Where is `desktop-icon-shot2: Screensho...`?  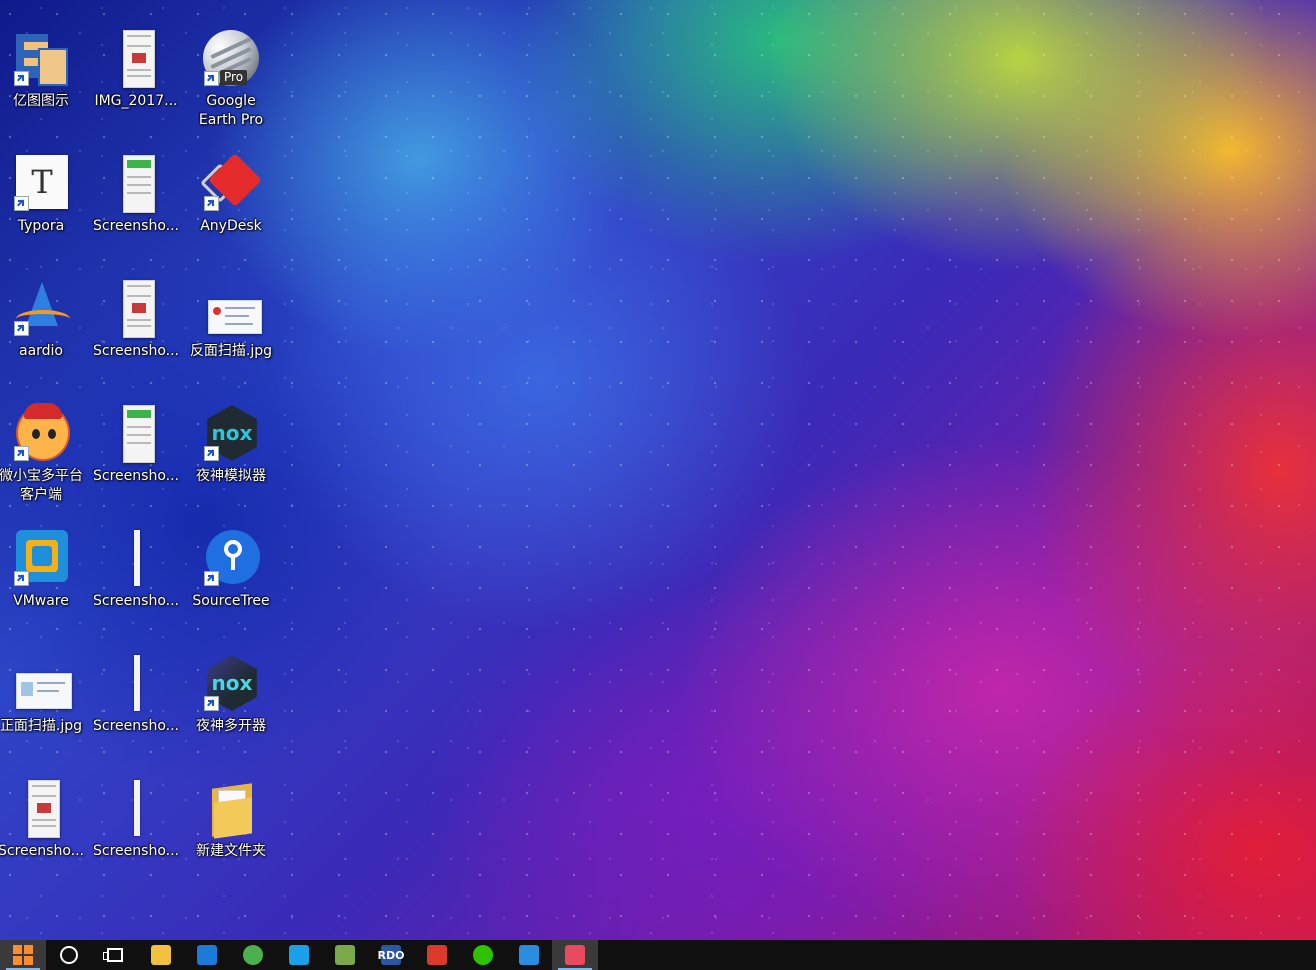
desktop-icon-shot2: Screensho... is located at coordinates (136, 337).